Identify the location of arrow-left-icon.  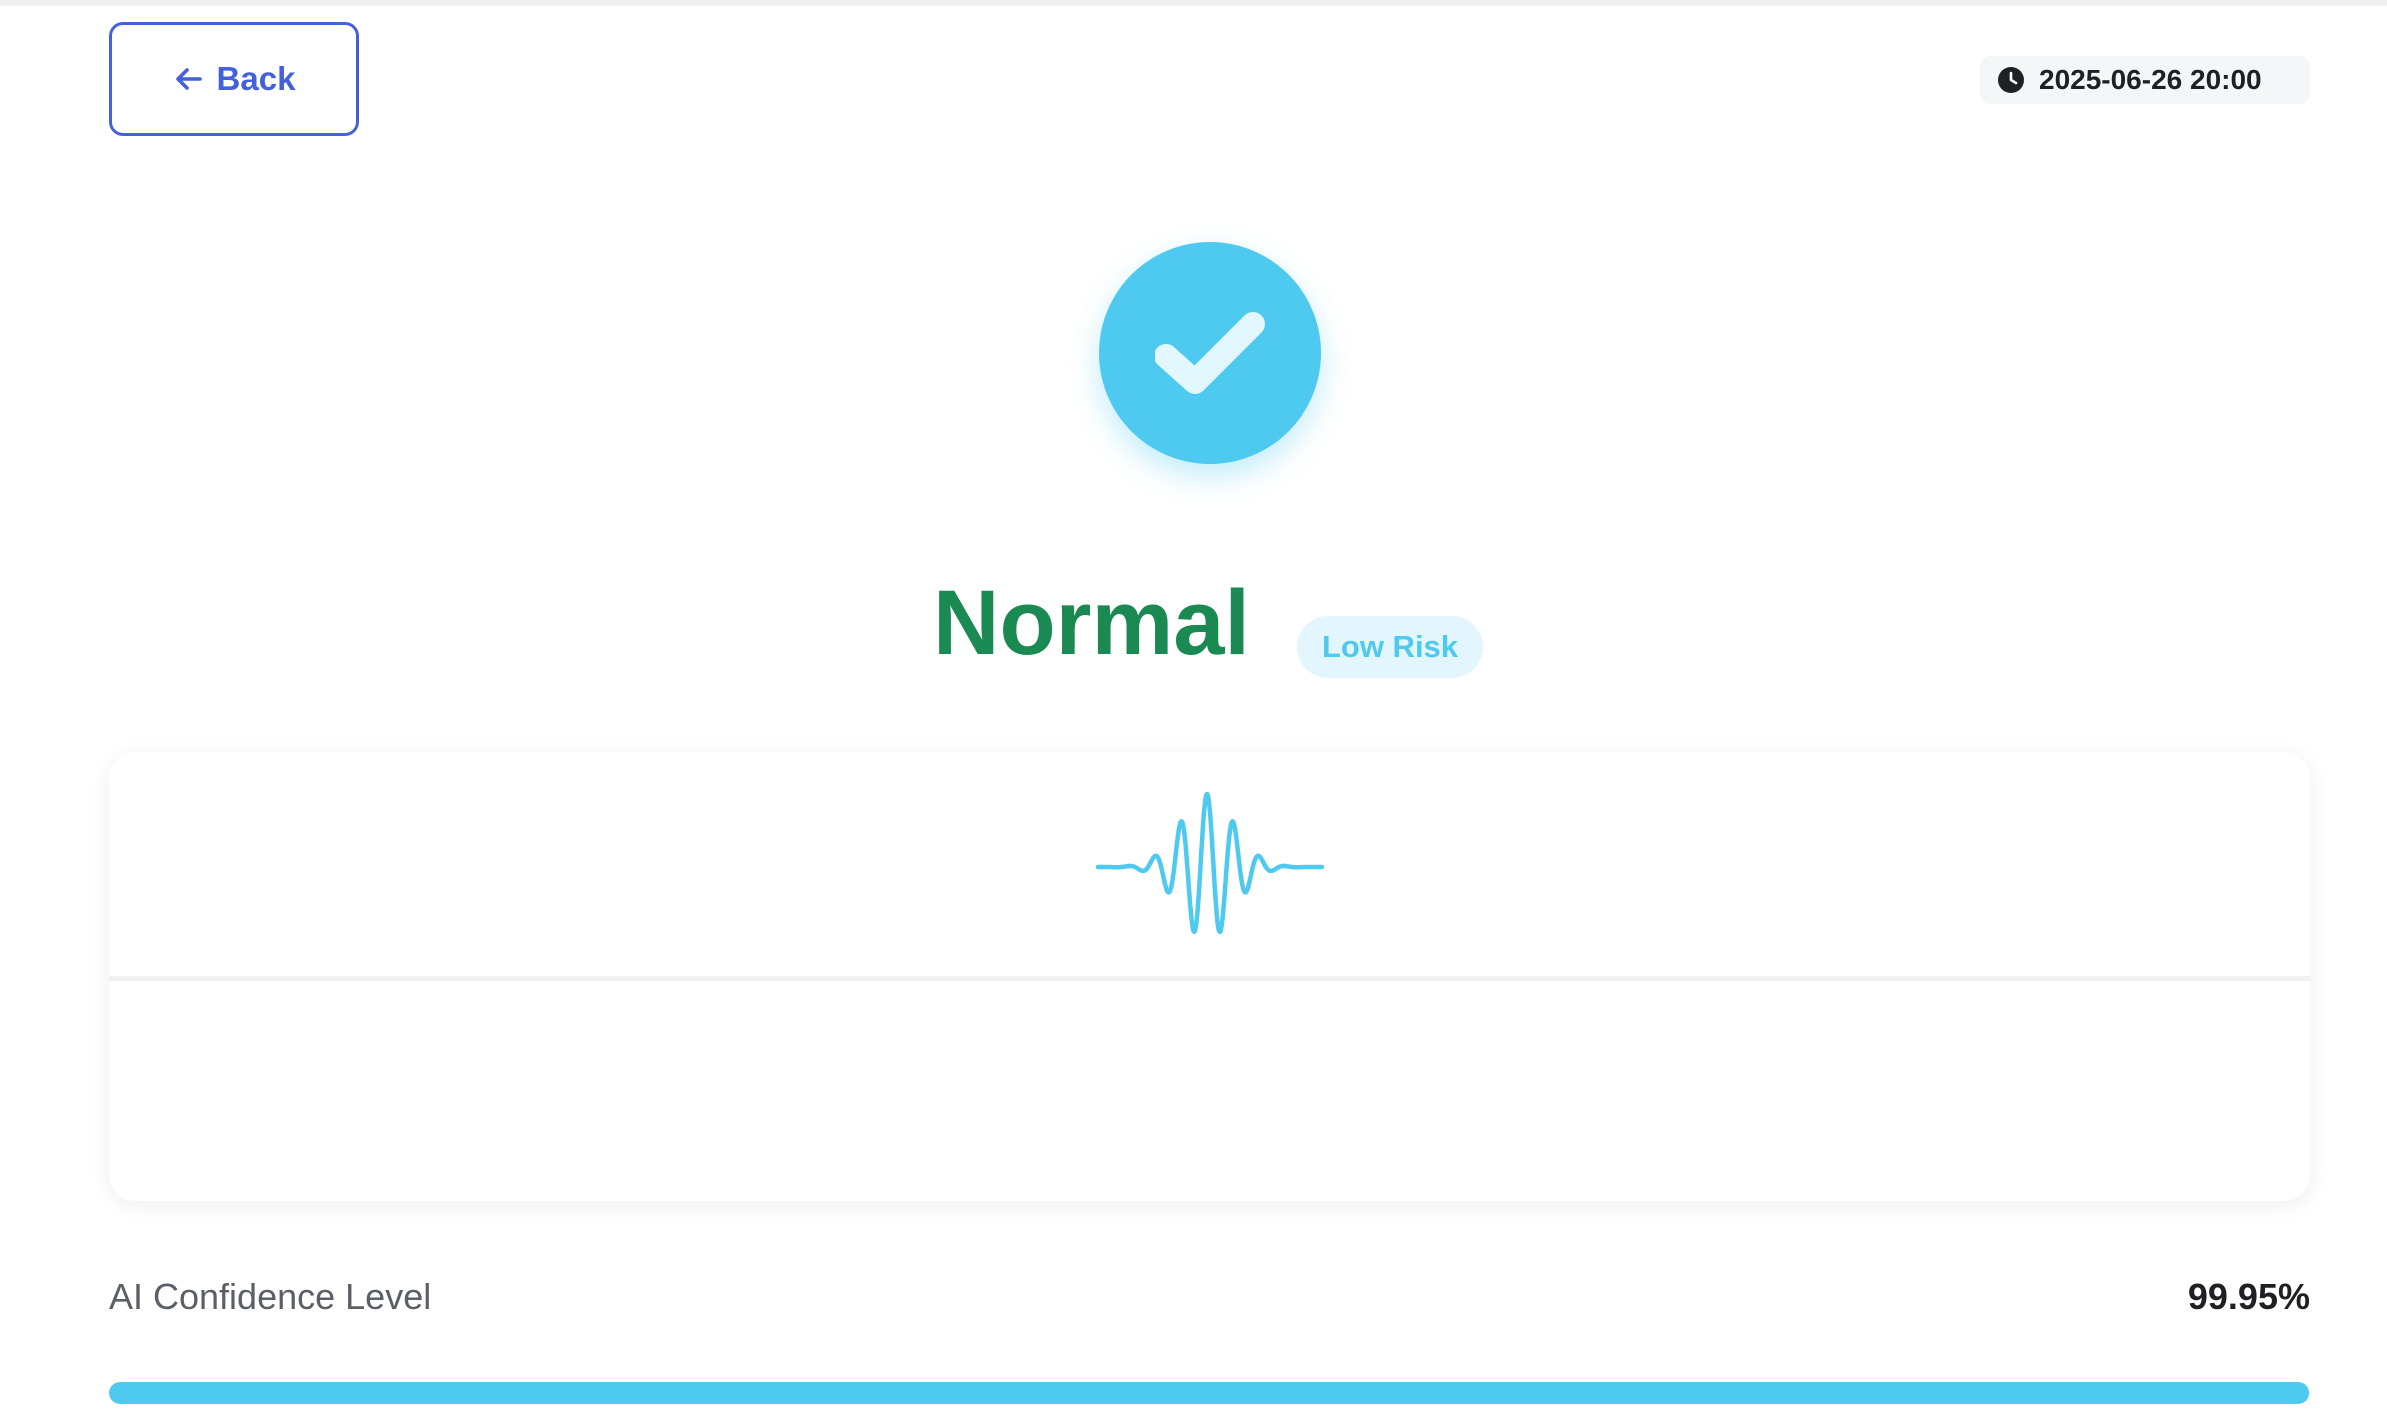
(189, 79).